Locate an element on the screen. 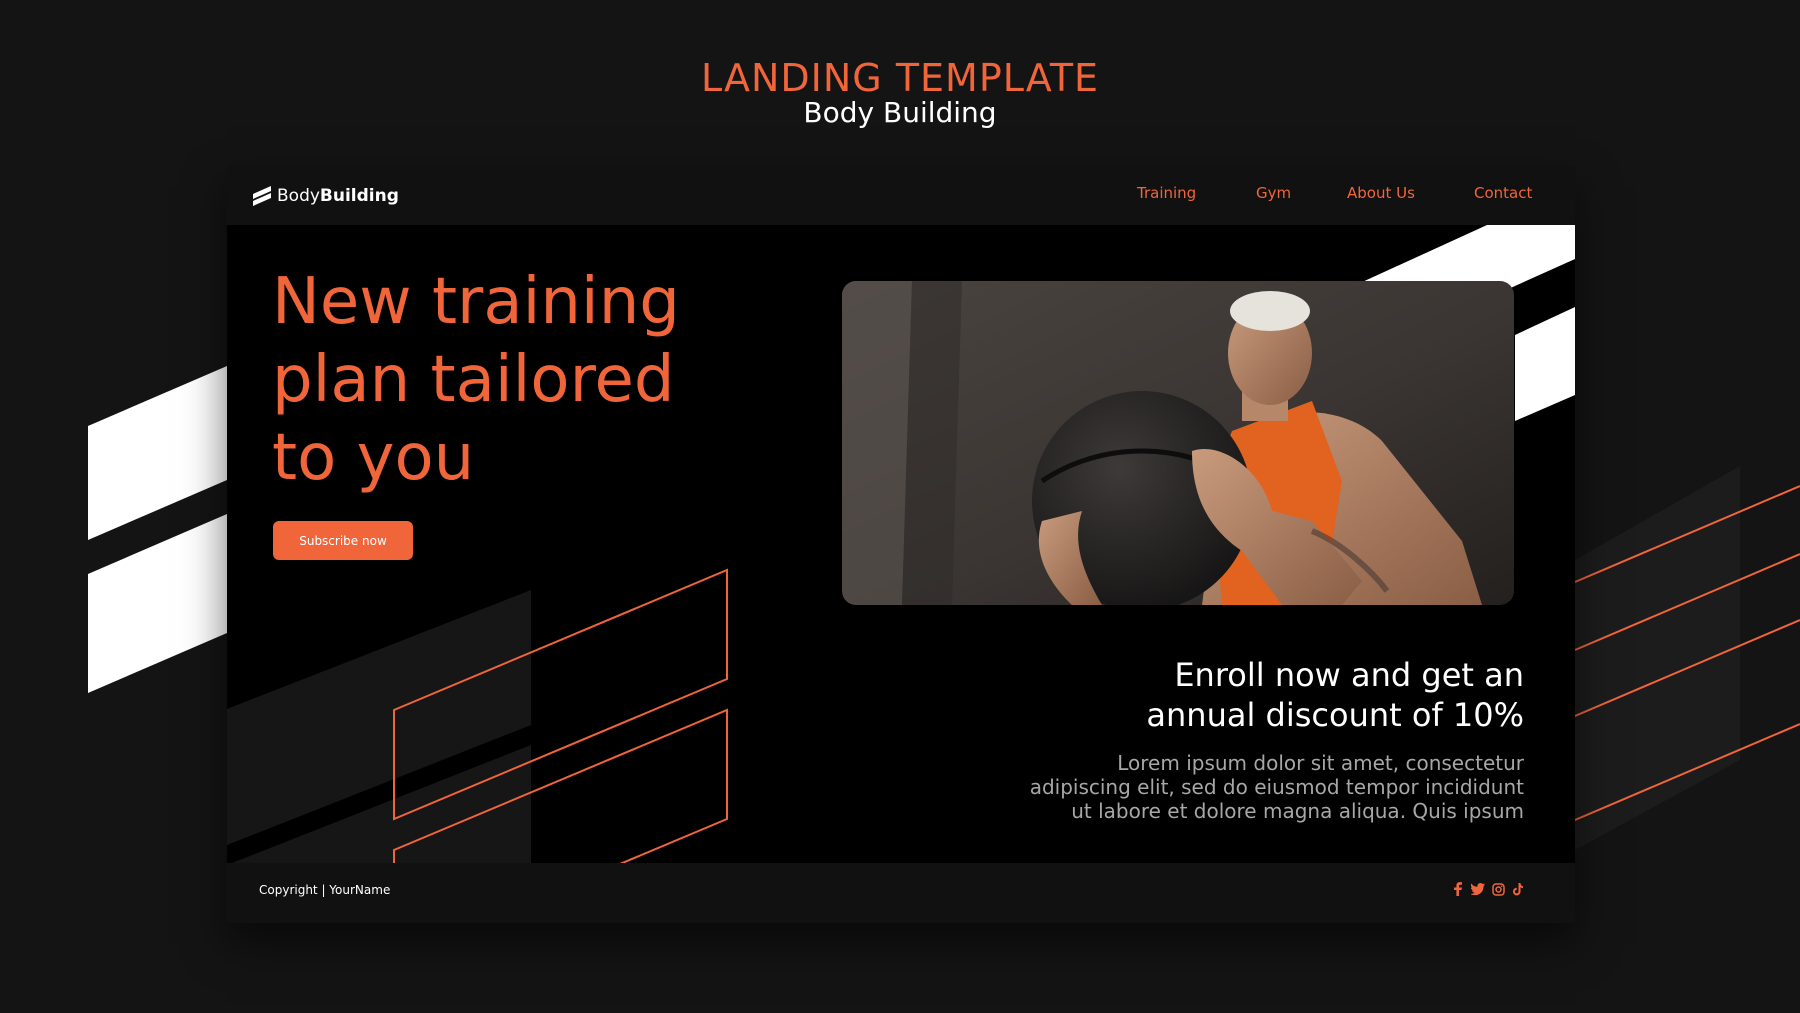 This screenshot has width=1800, height=1013. logo-text: BodyBuilding is located at coordinates (338, 196).